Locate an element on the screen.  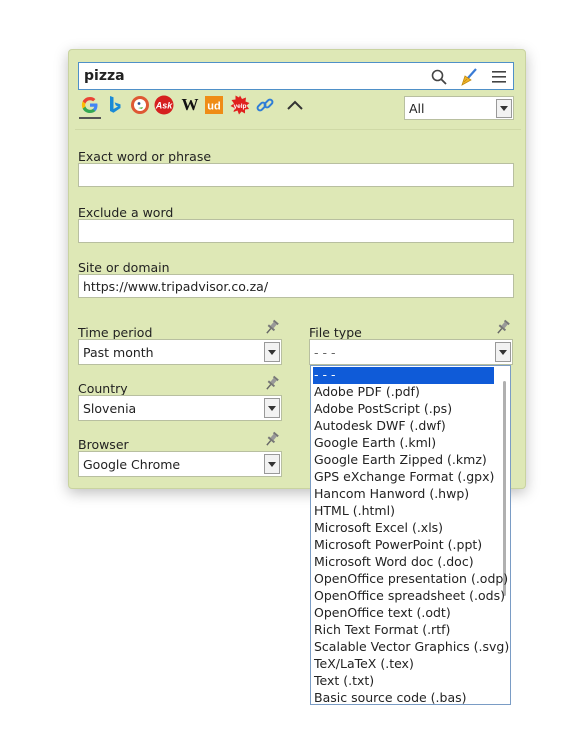
file-type-option: Text (.txt) is located at coordinates (343, 681).